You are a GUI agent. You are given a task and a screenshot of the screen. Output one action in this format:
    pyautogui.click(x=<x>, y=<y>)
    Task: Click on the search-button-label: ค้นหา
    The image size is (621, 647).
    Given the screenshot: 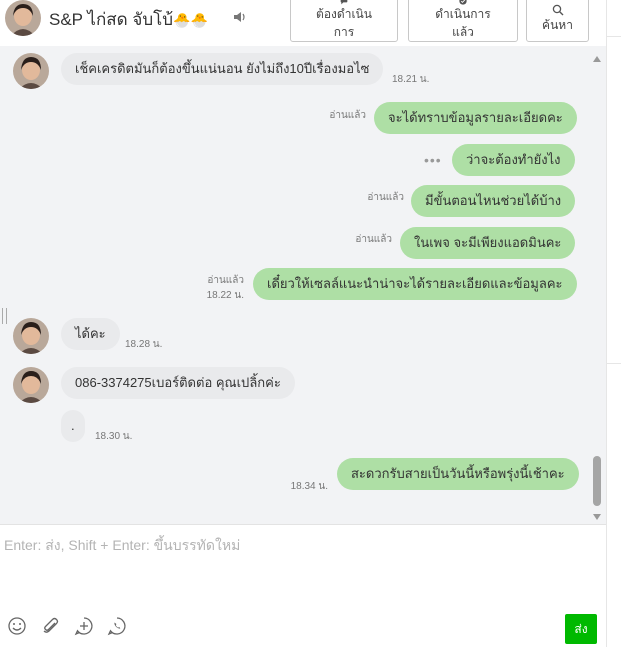 What is the action you would take?
    pyautogui.click(x=557, y=25)
    